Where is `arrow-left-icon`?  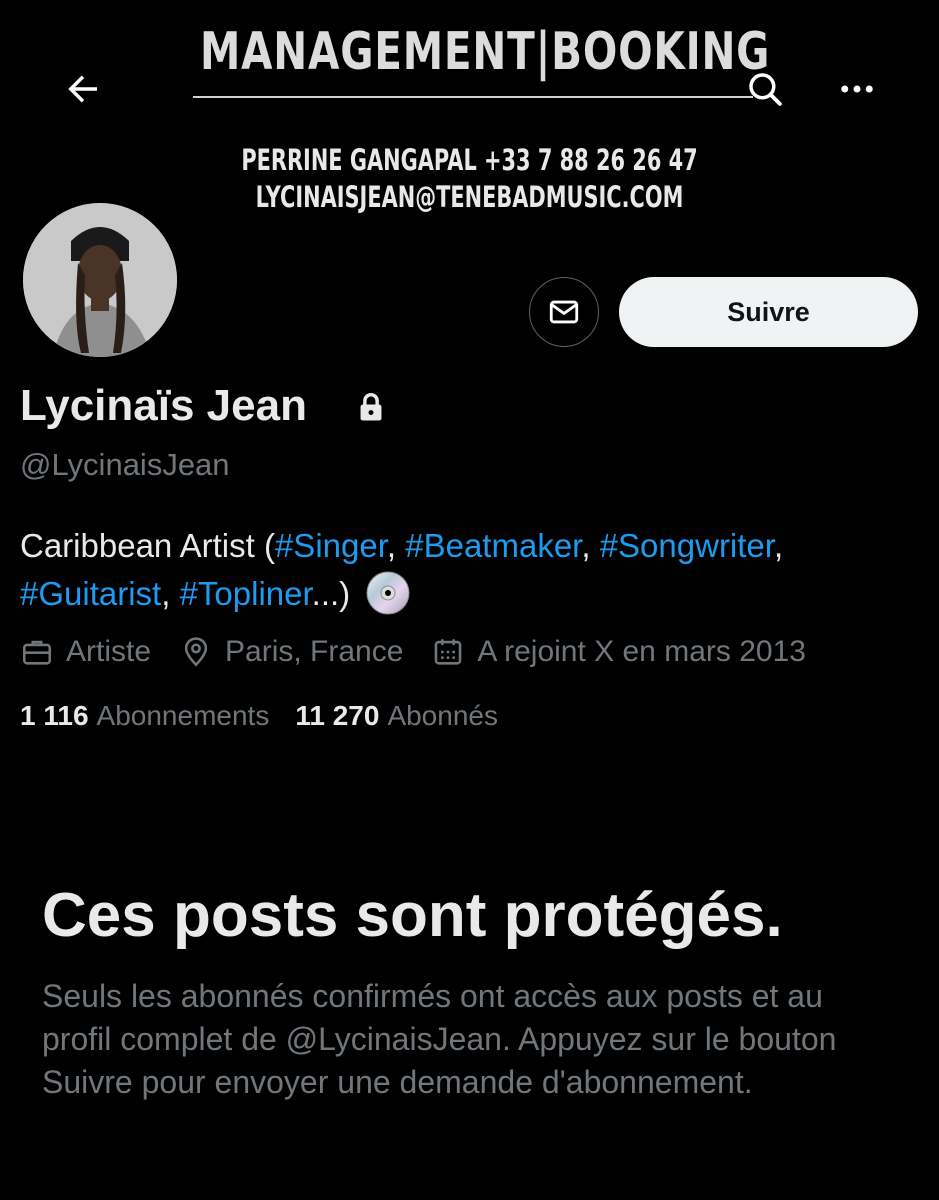 arrow-left-icon is located at coordinates (82, 89).